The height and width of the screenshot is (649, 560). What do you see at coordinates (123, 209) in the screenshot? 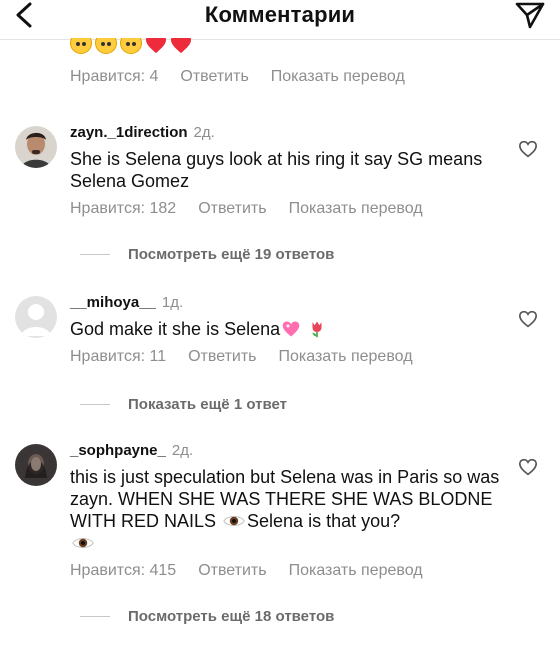
I see `likes-count: Нравится: 182` at bounding box center [123, 209].